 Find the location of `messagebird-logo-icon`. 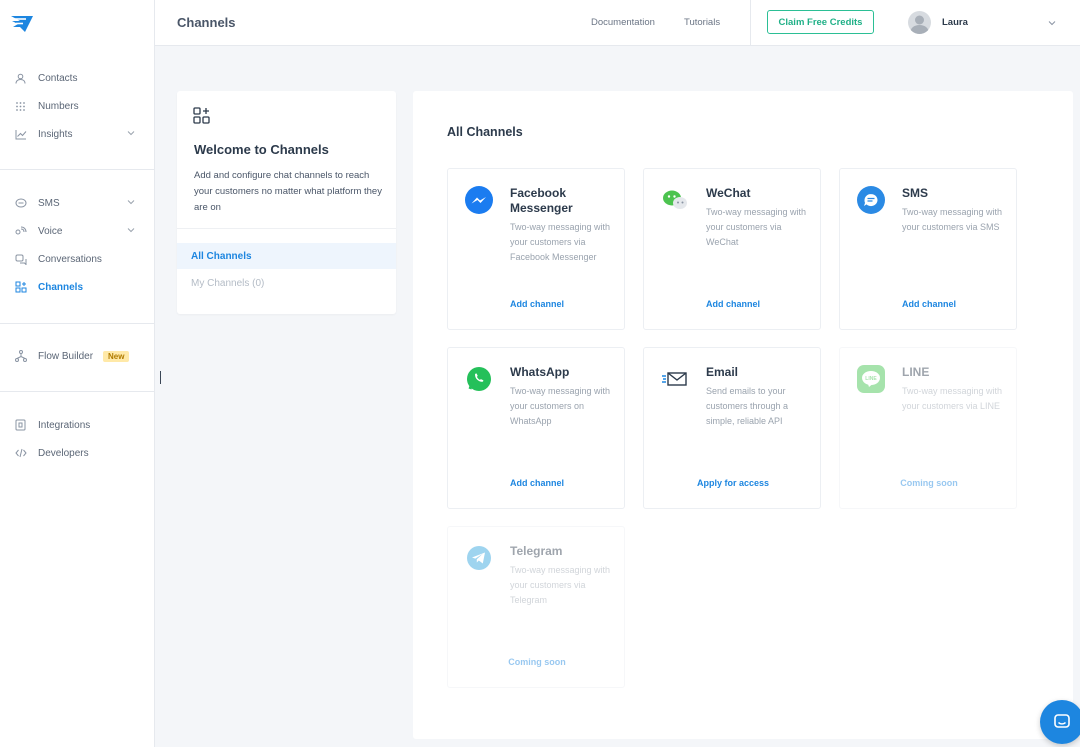

messagebird-logo-icon is located at coordinates (22, 24).